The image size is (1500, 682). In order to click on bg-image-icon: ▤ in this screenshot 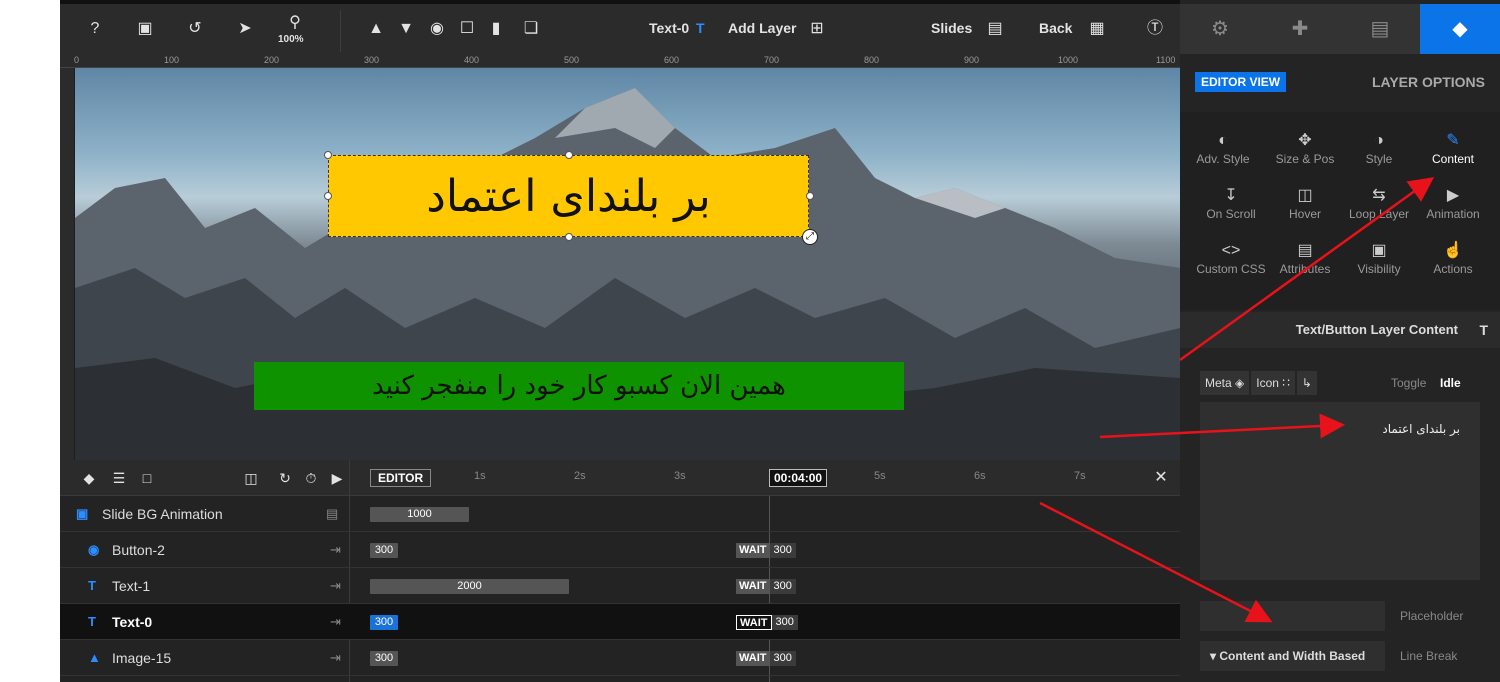, I will do `click(332, 514)`.